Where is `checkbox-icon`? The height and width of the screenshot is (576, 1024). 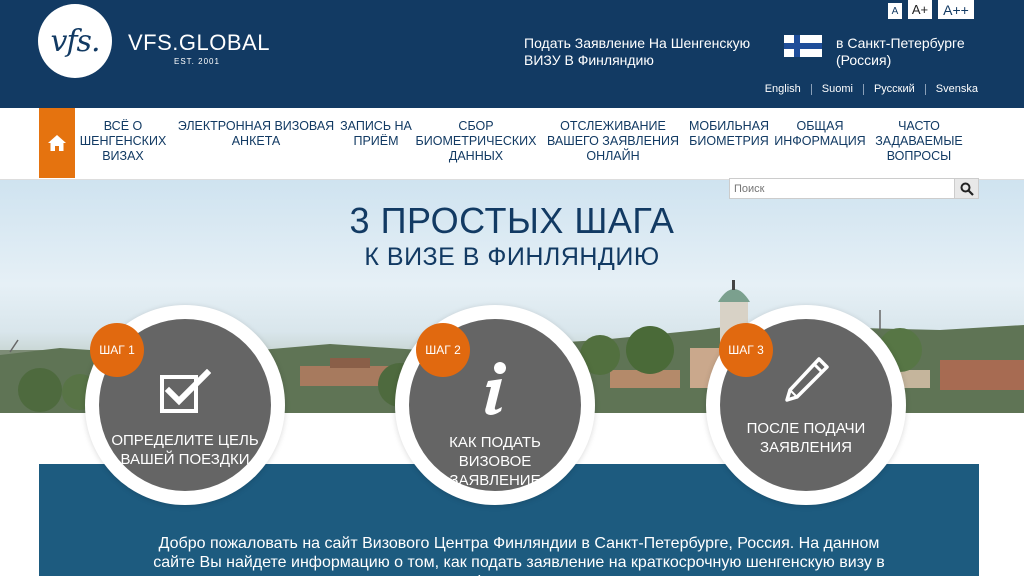
checkbox-icon is located at coordinates (185, 392).